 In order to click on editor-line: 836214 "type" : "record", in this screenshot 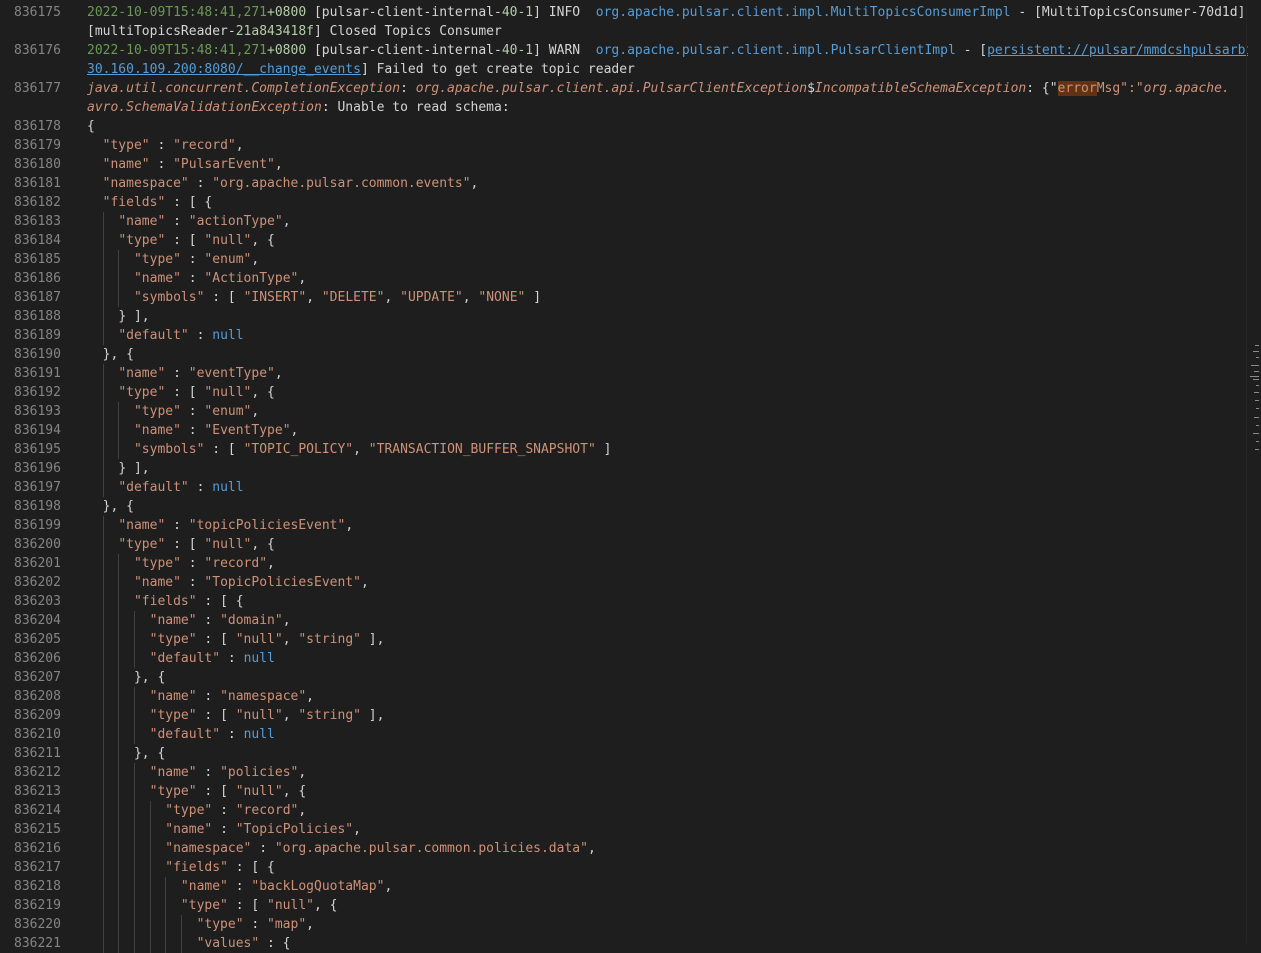, I will do `click(624, 810)`.